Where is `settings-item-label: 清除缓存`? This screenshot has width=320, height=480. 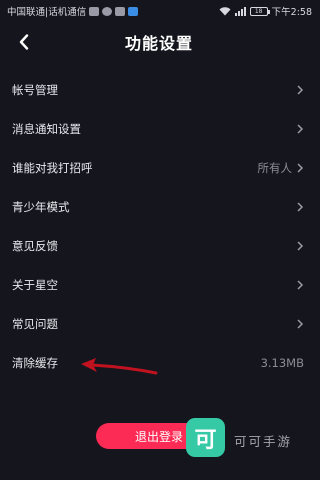 settings-item-label: 清除缓存 is located at coordinates (35, 362).